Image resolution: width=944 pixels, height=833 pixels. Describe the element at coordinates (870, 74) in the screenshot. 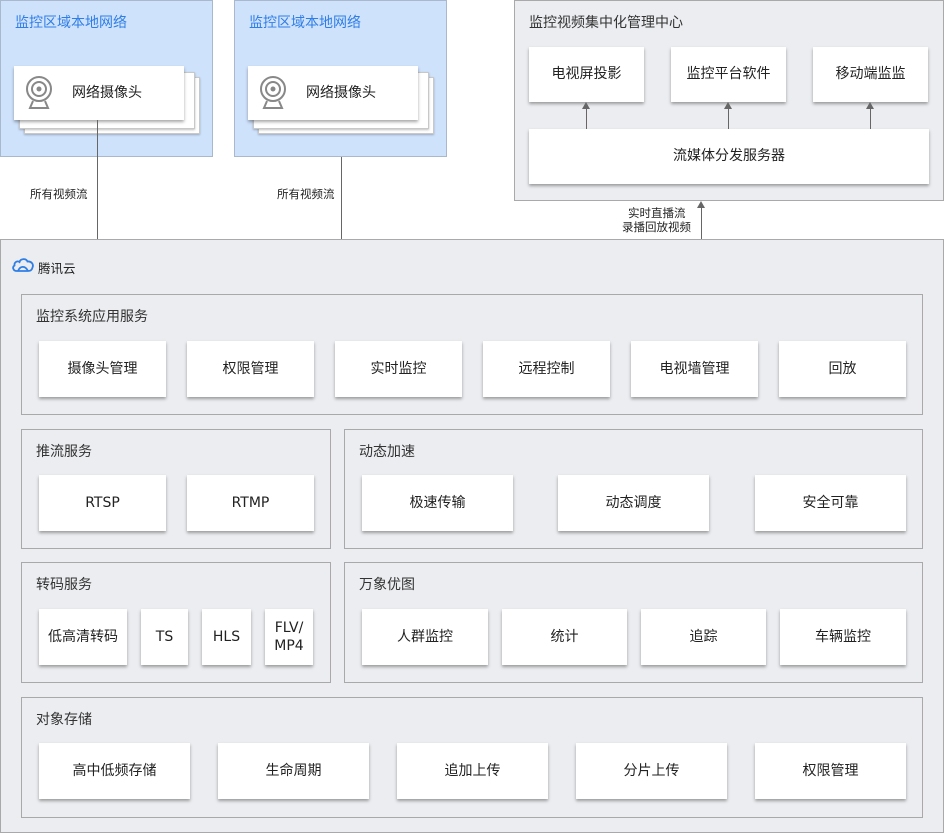

I see `output-mobile-monitoring: 移动端监监` at that location.